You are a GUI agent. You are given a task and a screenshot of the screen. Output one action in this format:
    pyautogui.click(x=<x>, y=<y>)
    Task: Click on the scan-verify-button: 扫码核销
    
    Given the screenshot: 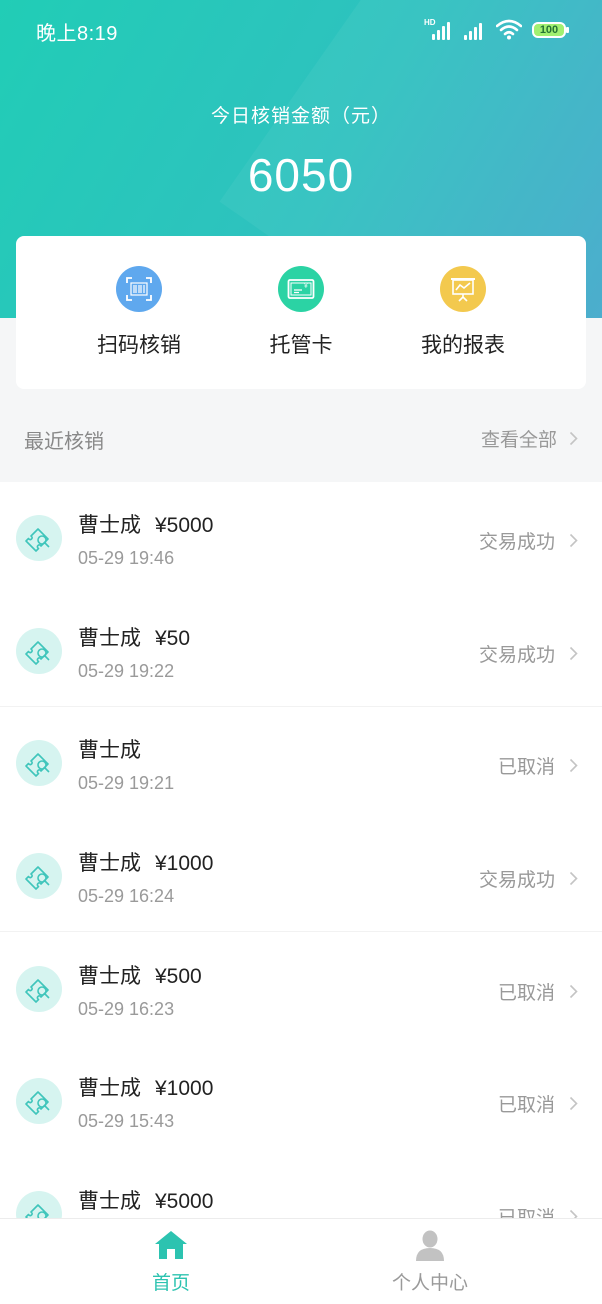 What is the action you would take?
    pyautogui.click(x=139, y=312)
    